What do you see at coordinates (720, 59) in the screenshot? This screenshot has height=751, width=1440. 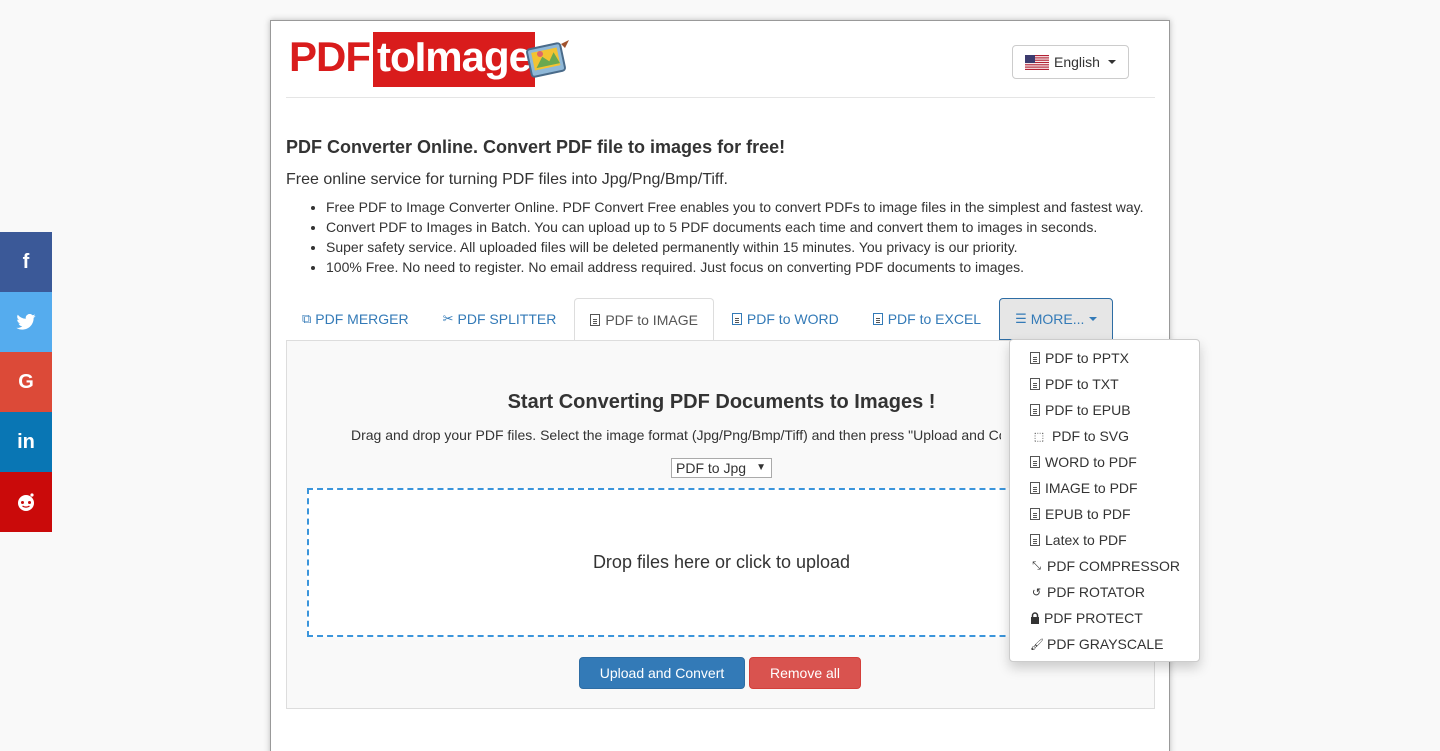 I see `site-header: PDF toImage English` at bounding box center [720, 59].